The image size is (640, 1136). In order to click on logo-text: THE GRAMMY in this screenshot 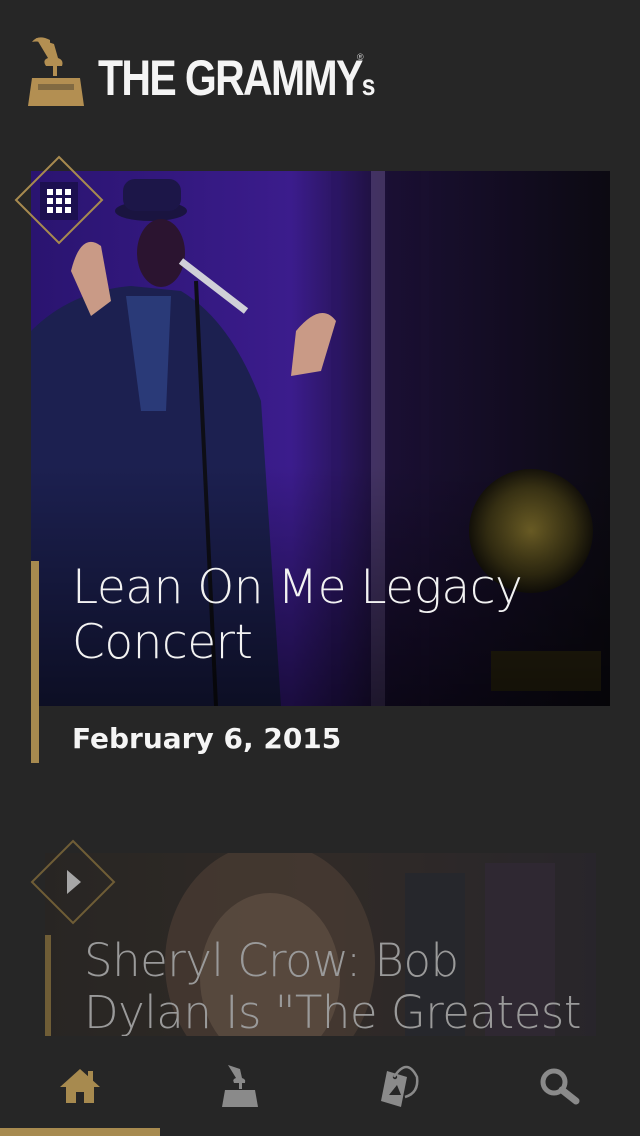, I will do `click(230, 78)`.